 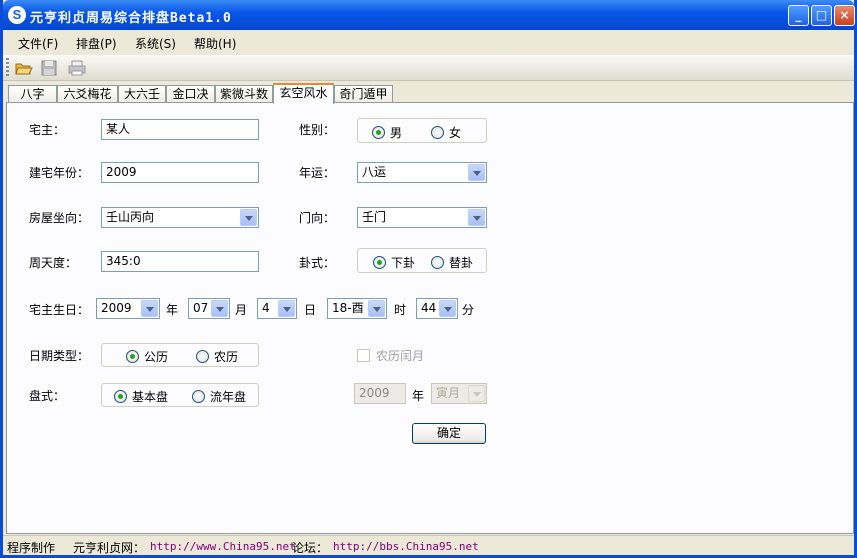 What do you see at coordinates (310, 548) in the screenshot?
I see `status-forum-label: 论坛：` at bounding box center [310, 548].